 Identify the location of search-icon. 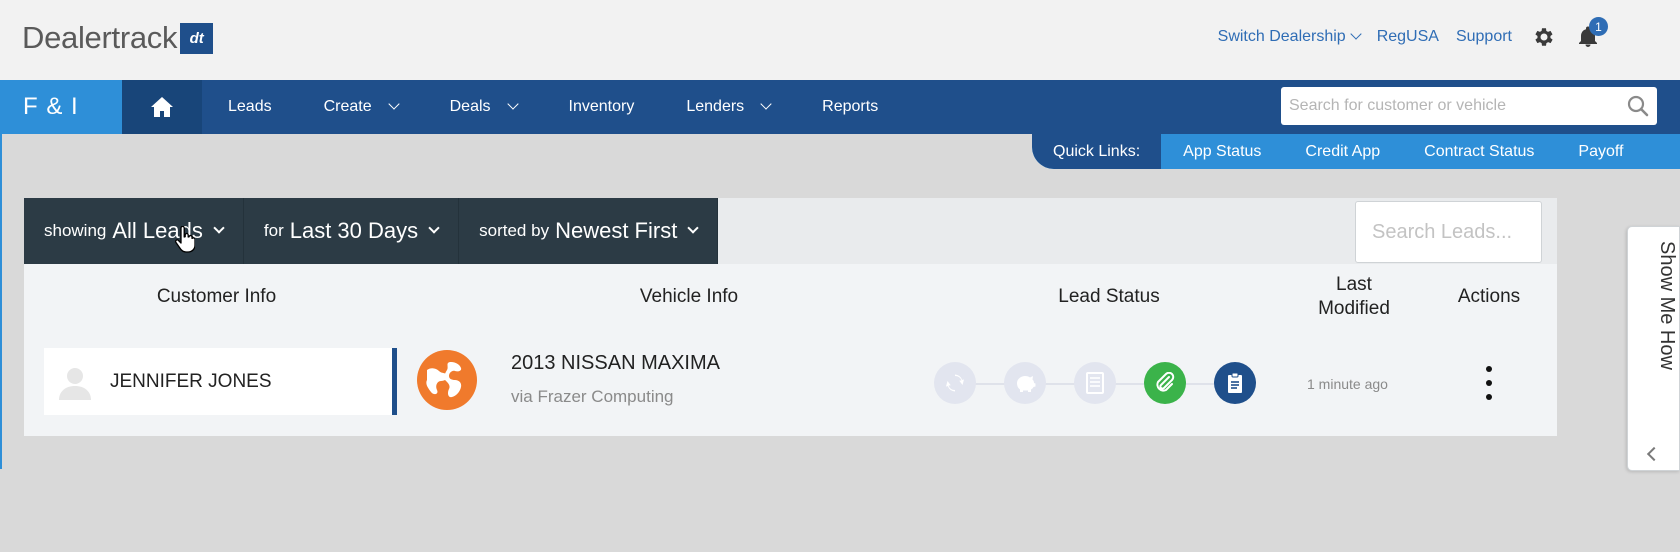
(1638, 106).